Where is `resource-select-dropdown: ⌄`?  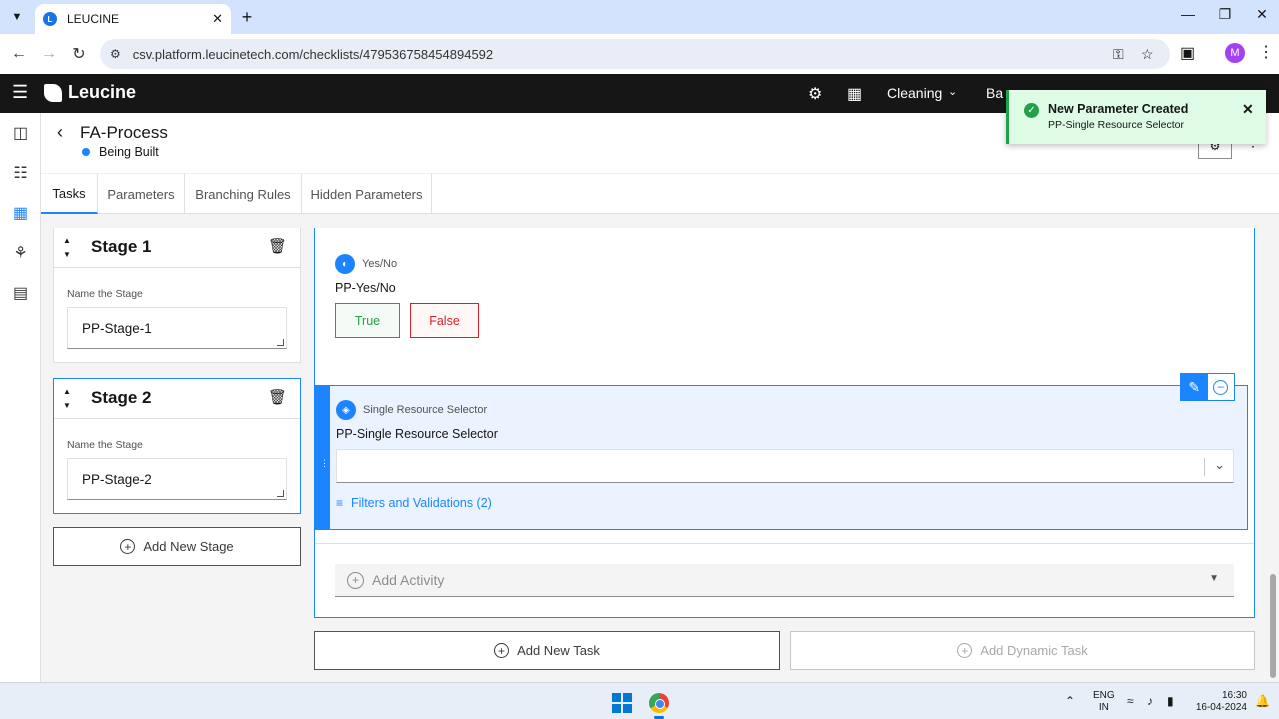
resource-select-dropdown: ⌄ is located at coordinates (785, 466).